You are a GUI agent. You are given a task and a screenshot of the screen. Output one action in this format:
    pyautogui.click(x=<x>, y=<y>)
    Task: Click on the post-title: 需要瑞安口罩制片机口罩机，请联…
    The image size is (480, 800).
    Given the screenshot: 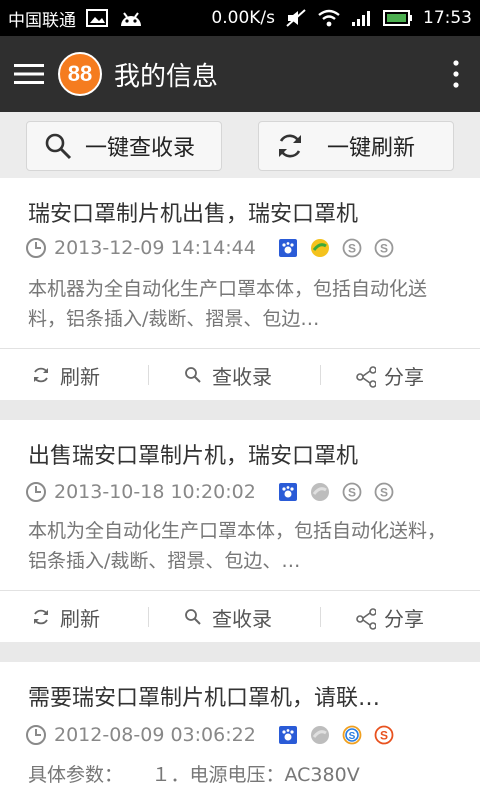 What is the action you would take?
    pyautogui.click(x=204, y=696)
    